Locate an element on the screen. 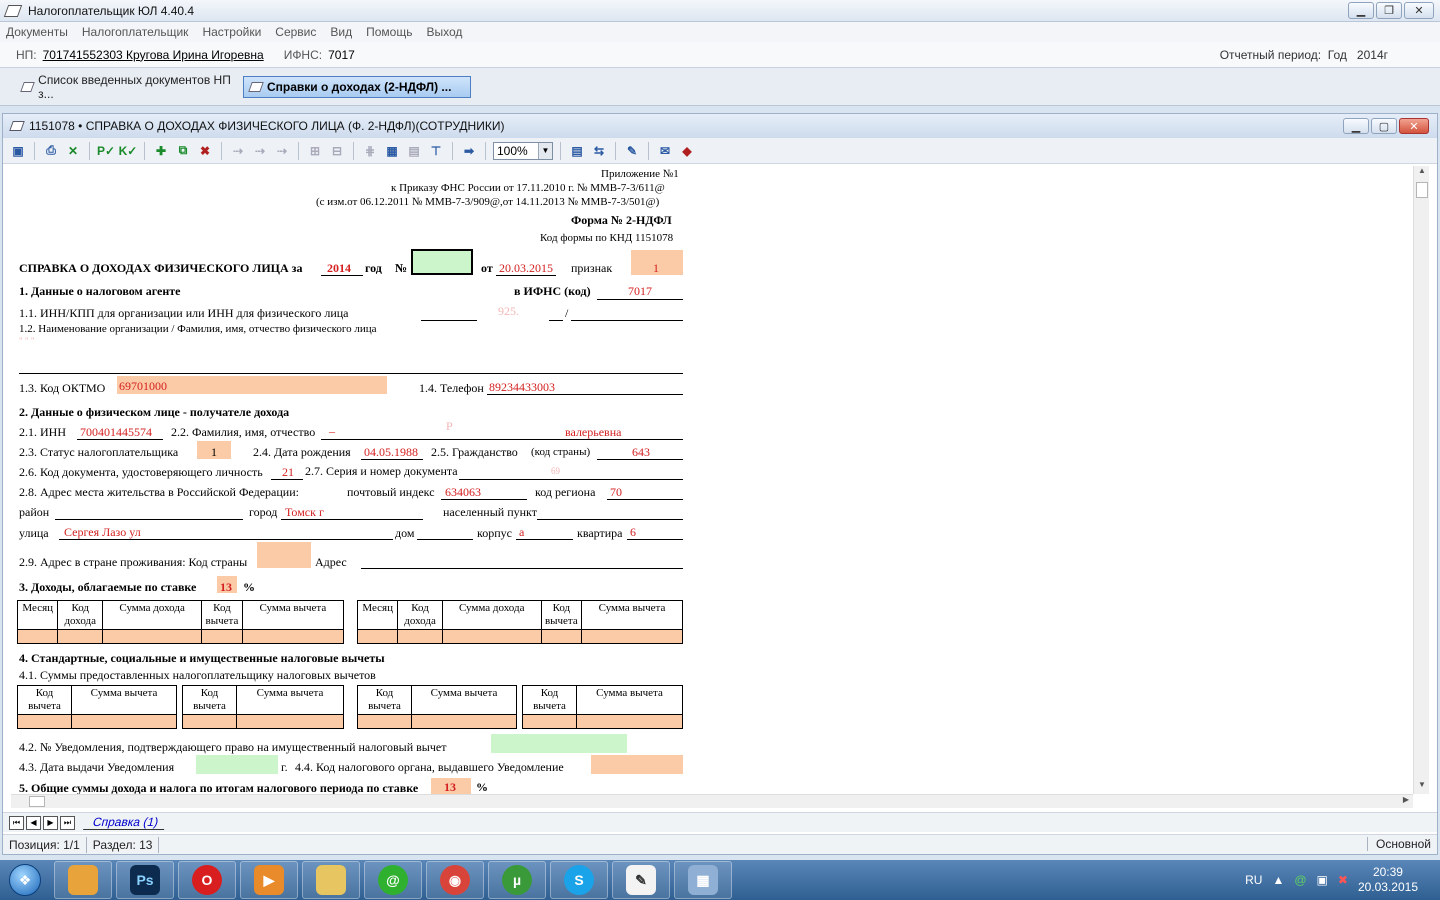 Image resolution: width=1440 pixels, height=900 pixels. ifns-code-field: 7017 is located at coordinates (640, 291).